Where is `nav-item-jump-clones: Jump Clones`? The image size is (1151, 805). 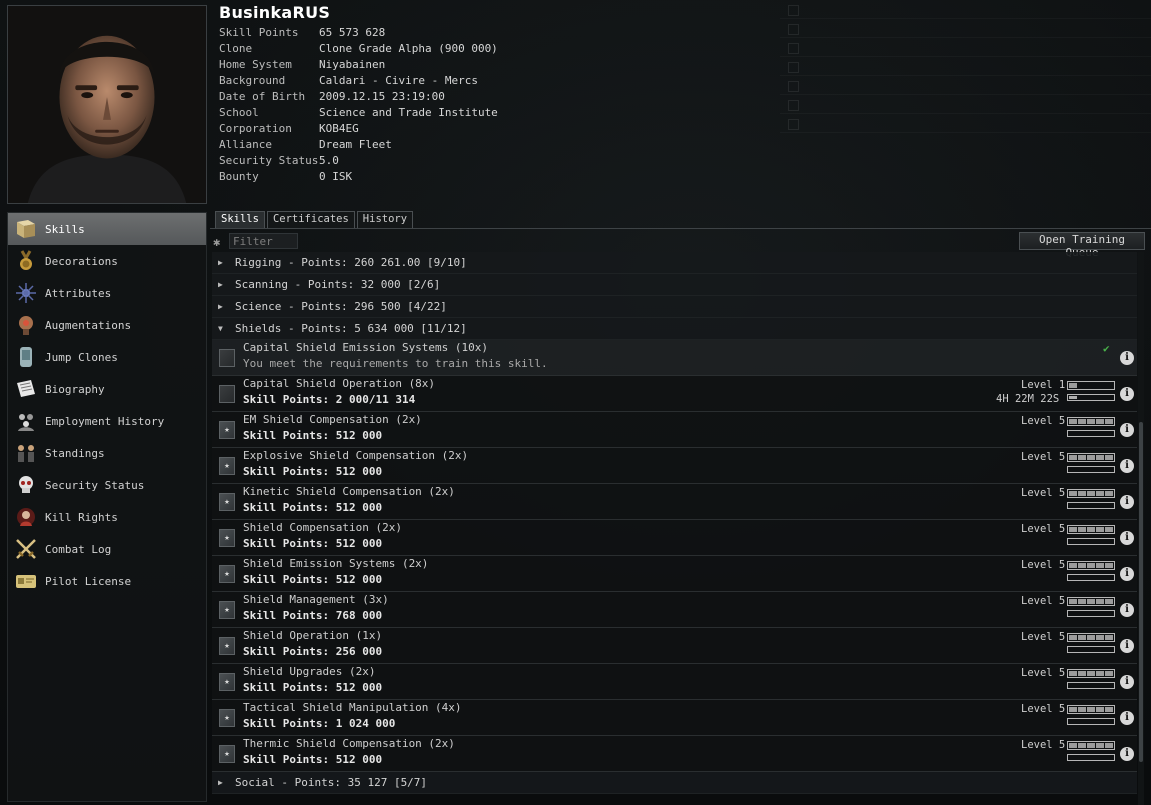 nav-item-jump-clones: Jump Clones is located at coordinates (107, 357).